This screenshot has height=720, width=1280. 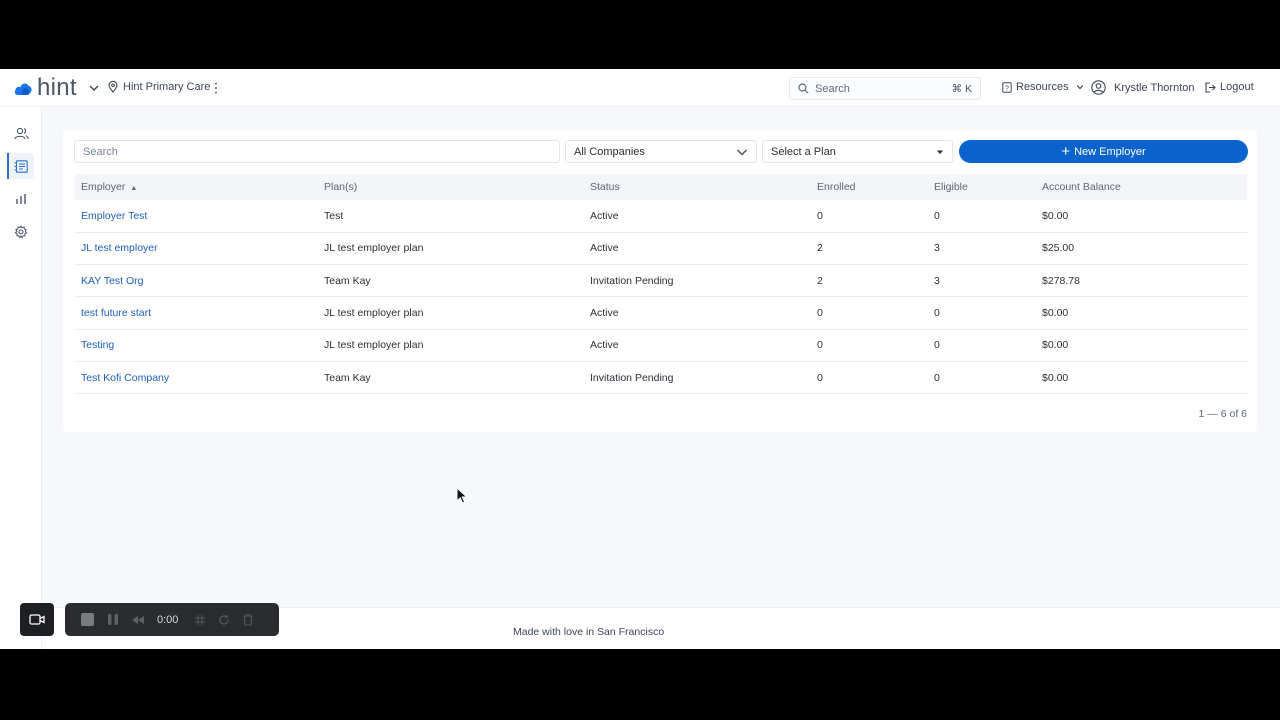 What do you see at coordinates (113, 87) in the screenshot?
I see `map-pin-icon` at bounding box center [113, 87].